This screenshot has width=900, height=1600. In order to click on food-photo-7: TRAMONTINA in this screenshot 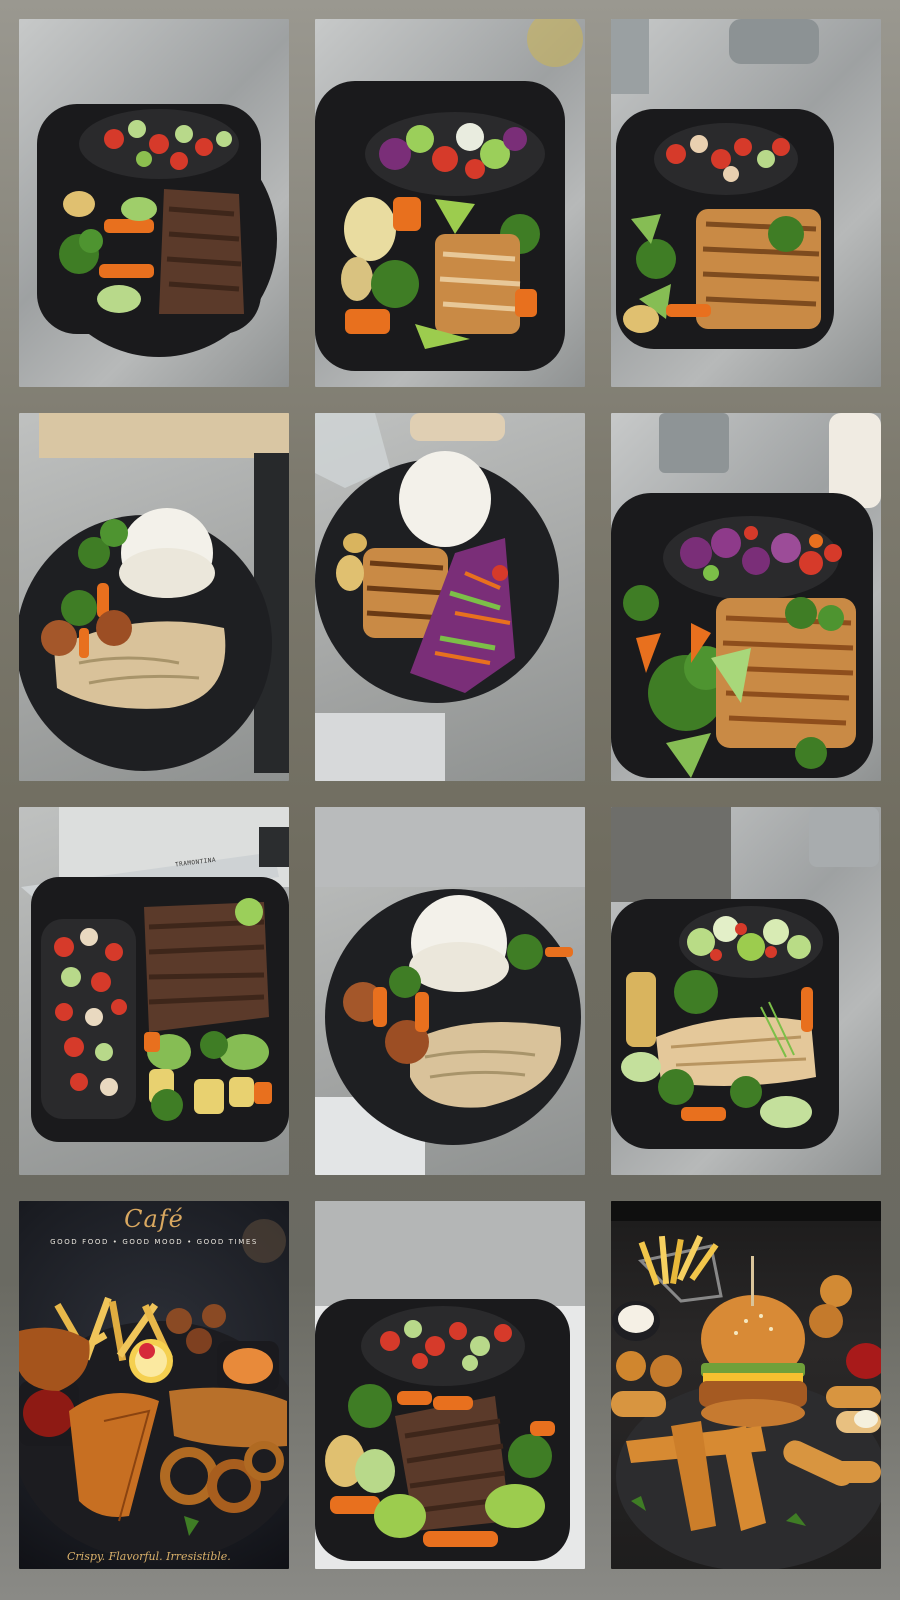, I will do `click(154, 991)`.